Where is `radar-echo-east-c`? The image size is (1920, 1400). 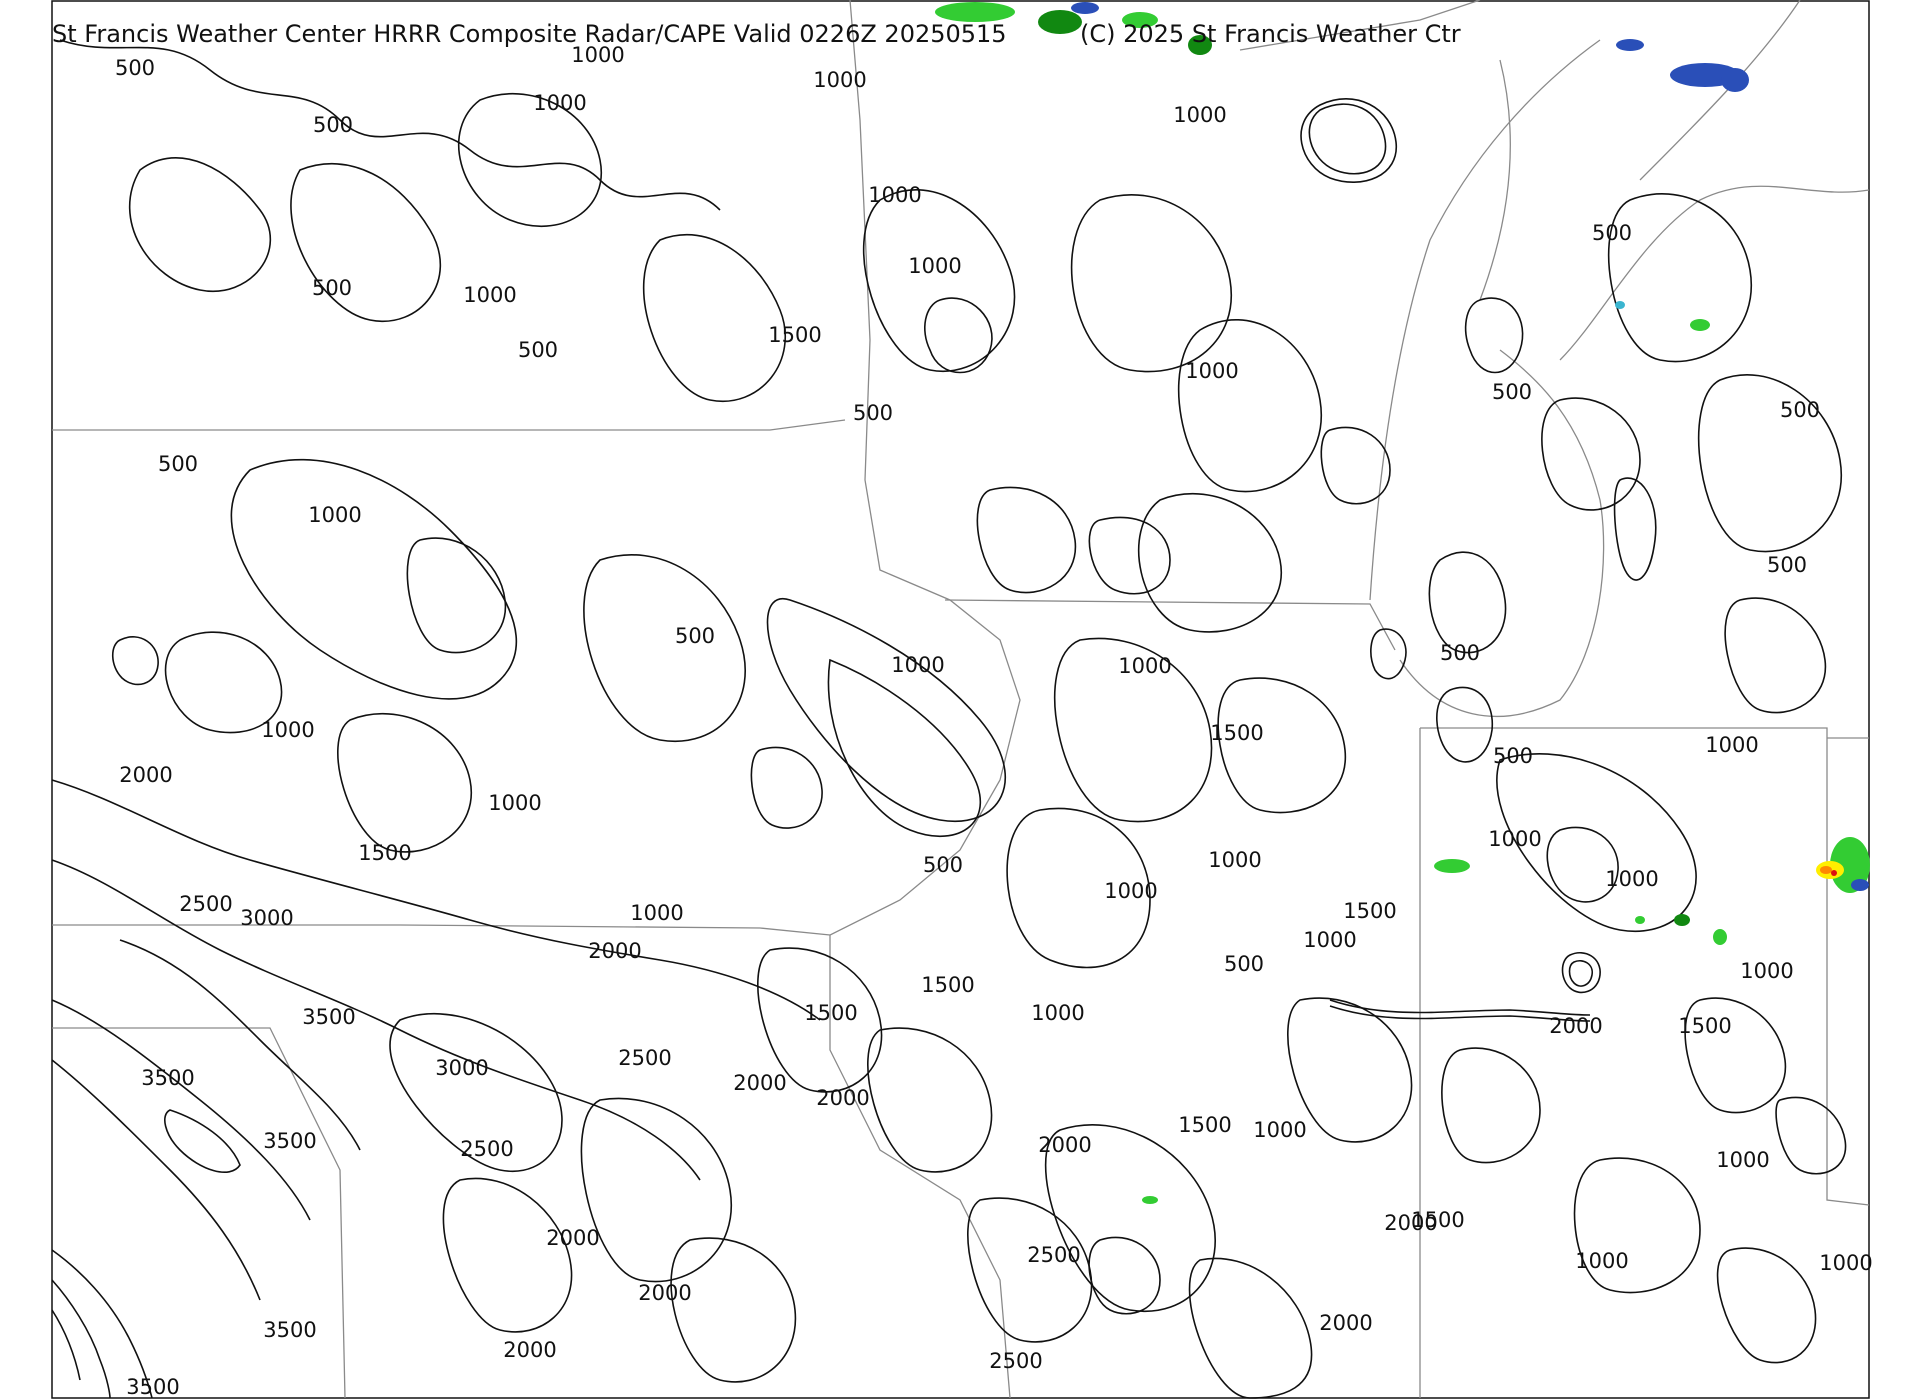 radar-echo-east-c is located at coordinates (1826, 870).